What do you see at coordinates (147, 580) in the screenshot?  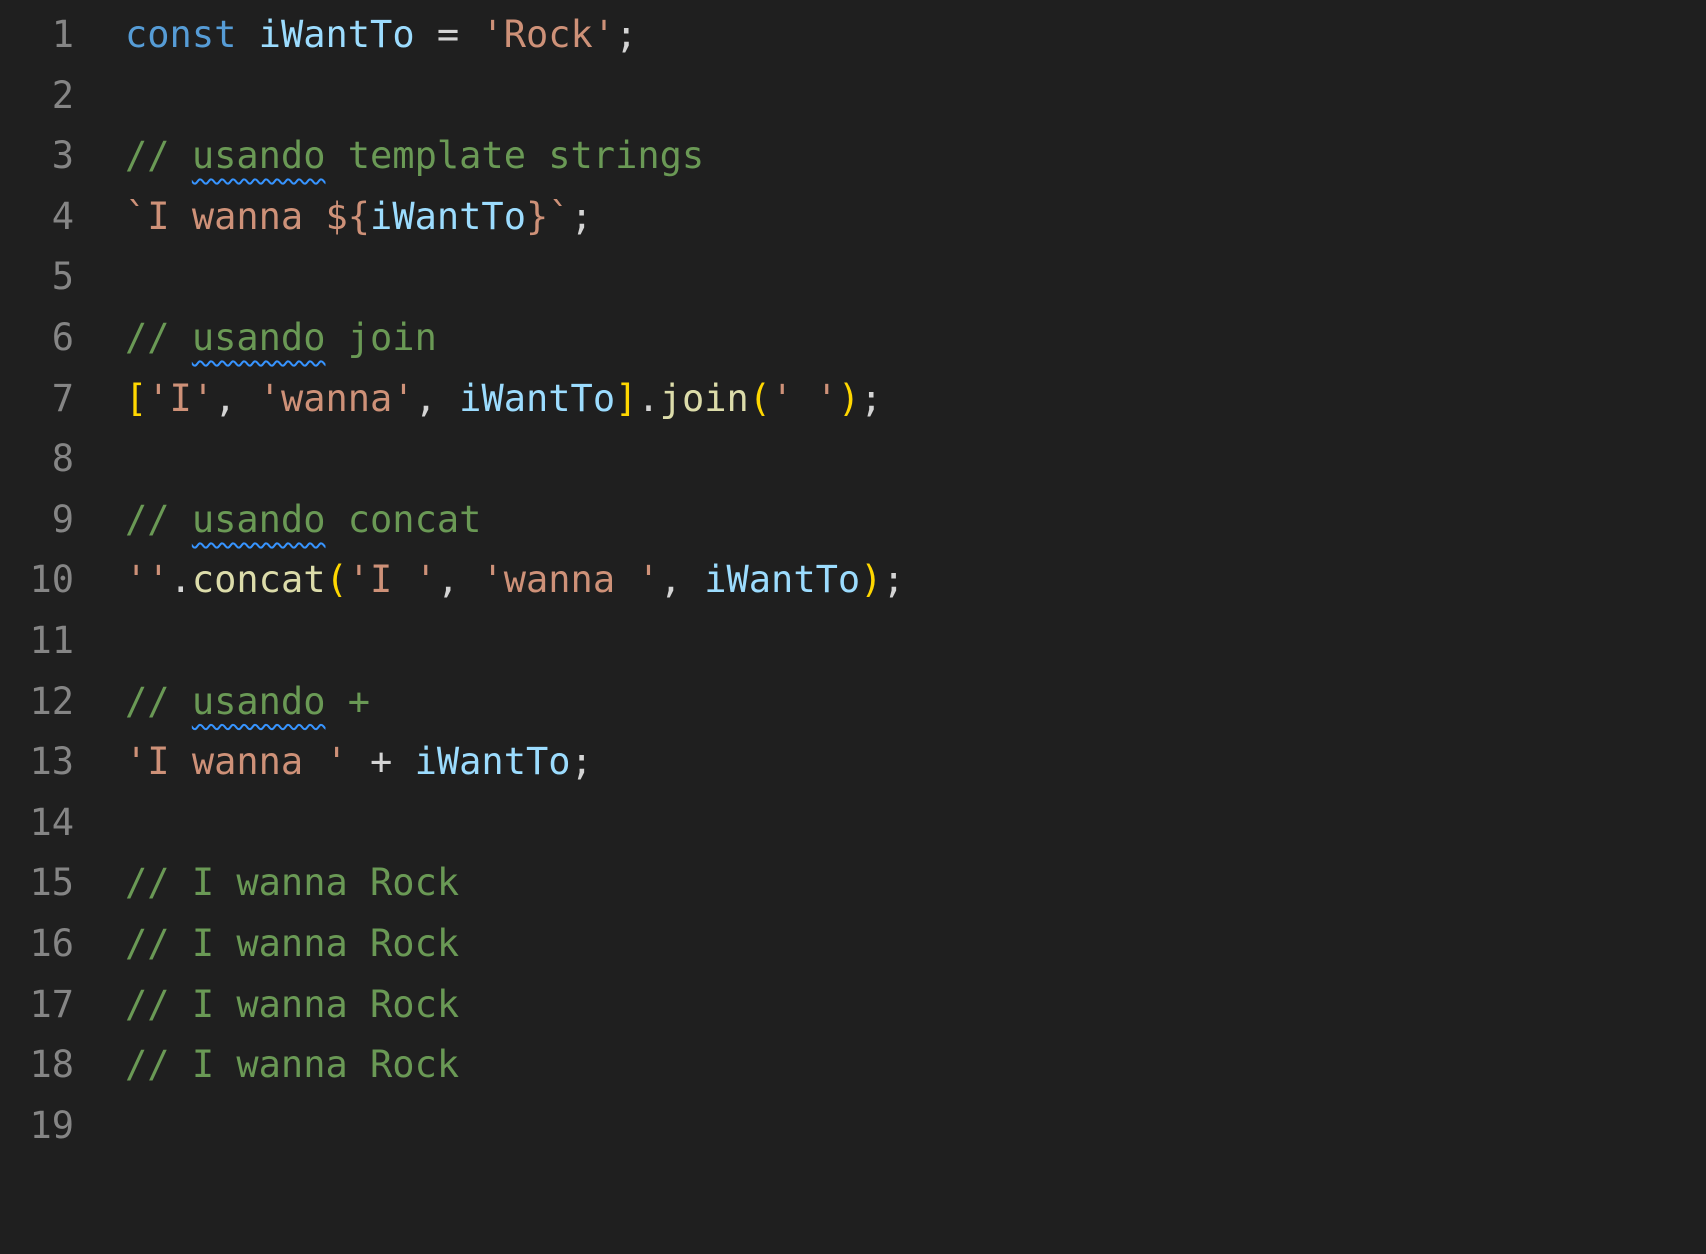 I see `code-token: ''` at bounding box center [147, 580].